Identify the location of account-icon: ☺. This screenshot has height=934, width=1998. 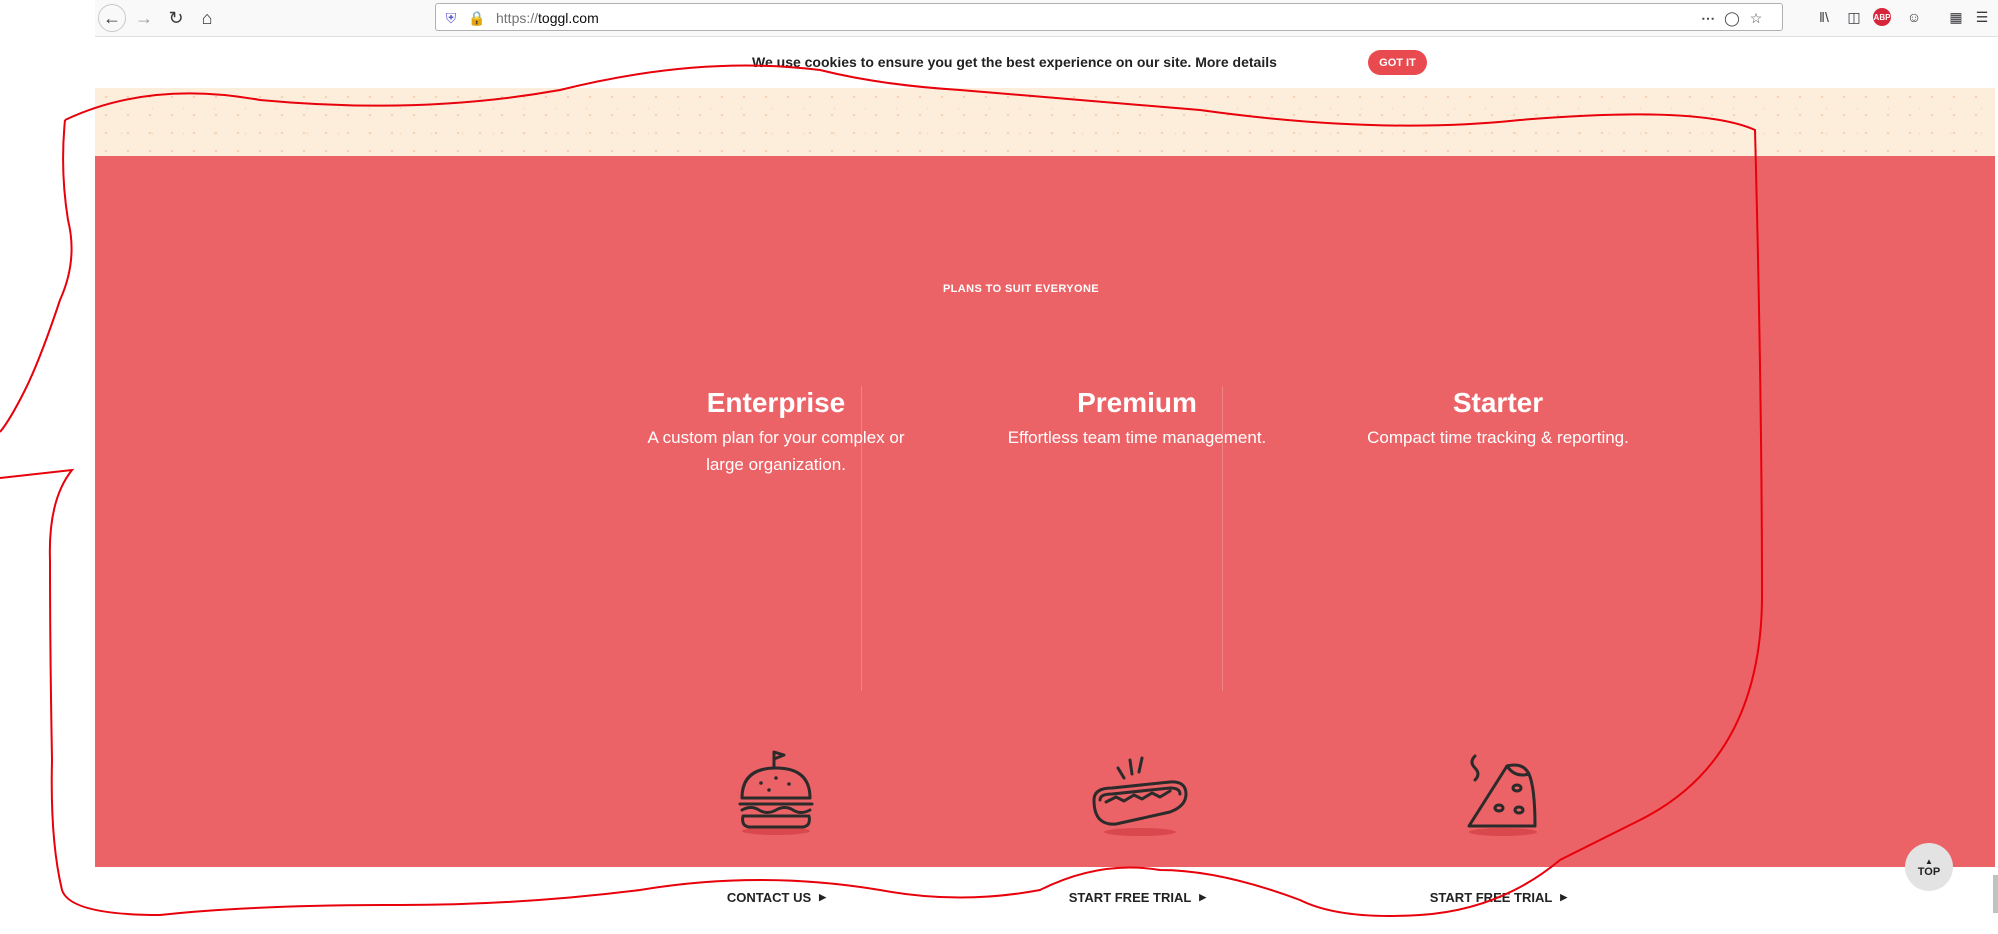
(1914, 17).